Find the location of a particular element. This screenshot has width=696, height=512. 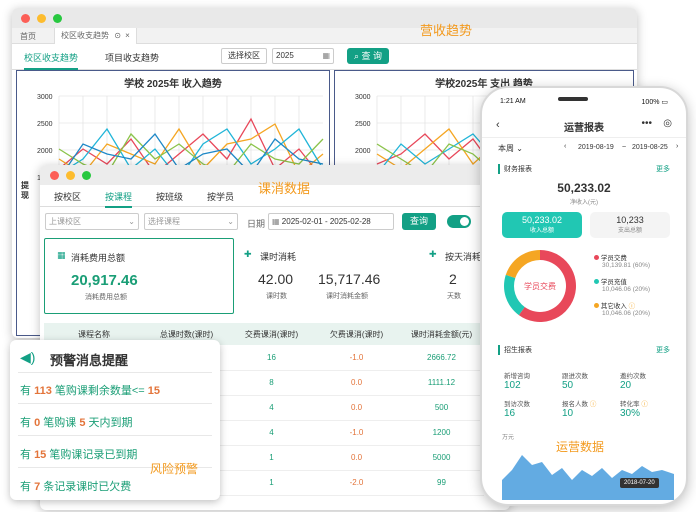

caption-course: 课消数据 is located at coordinates (284, 188).